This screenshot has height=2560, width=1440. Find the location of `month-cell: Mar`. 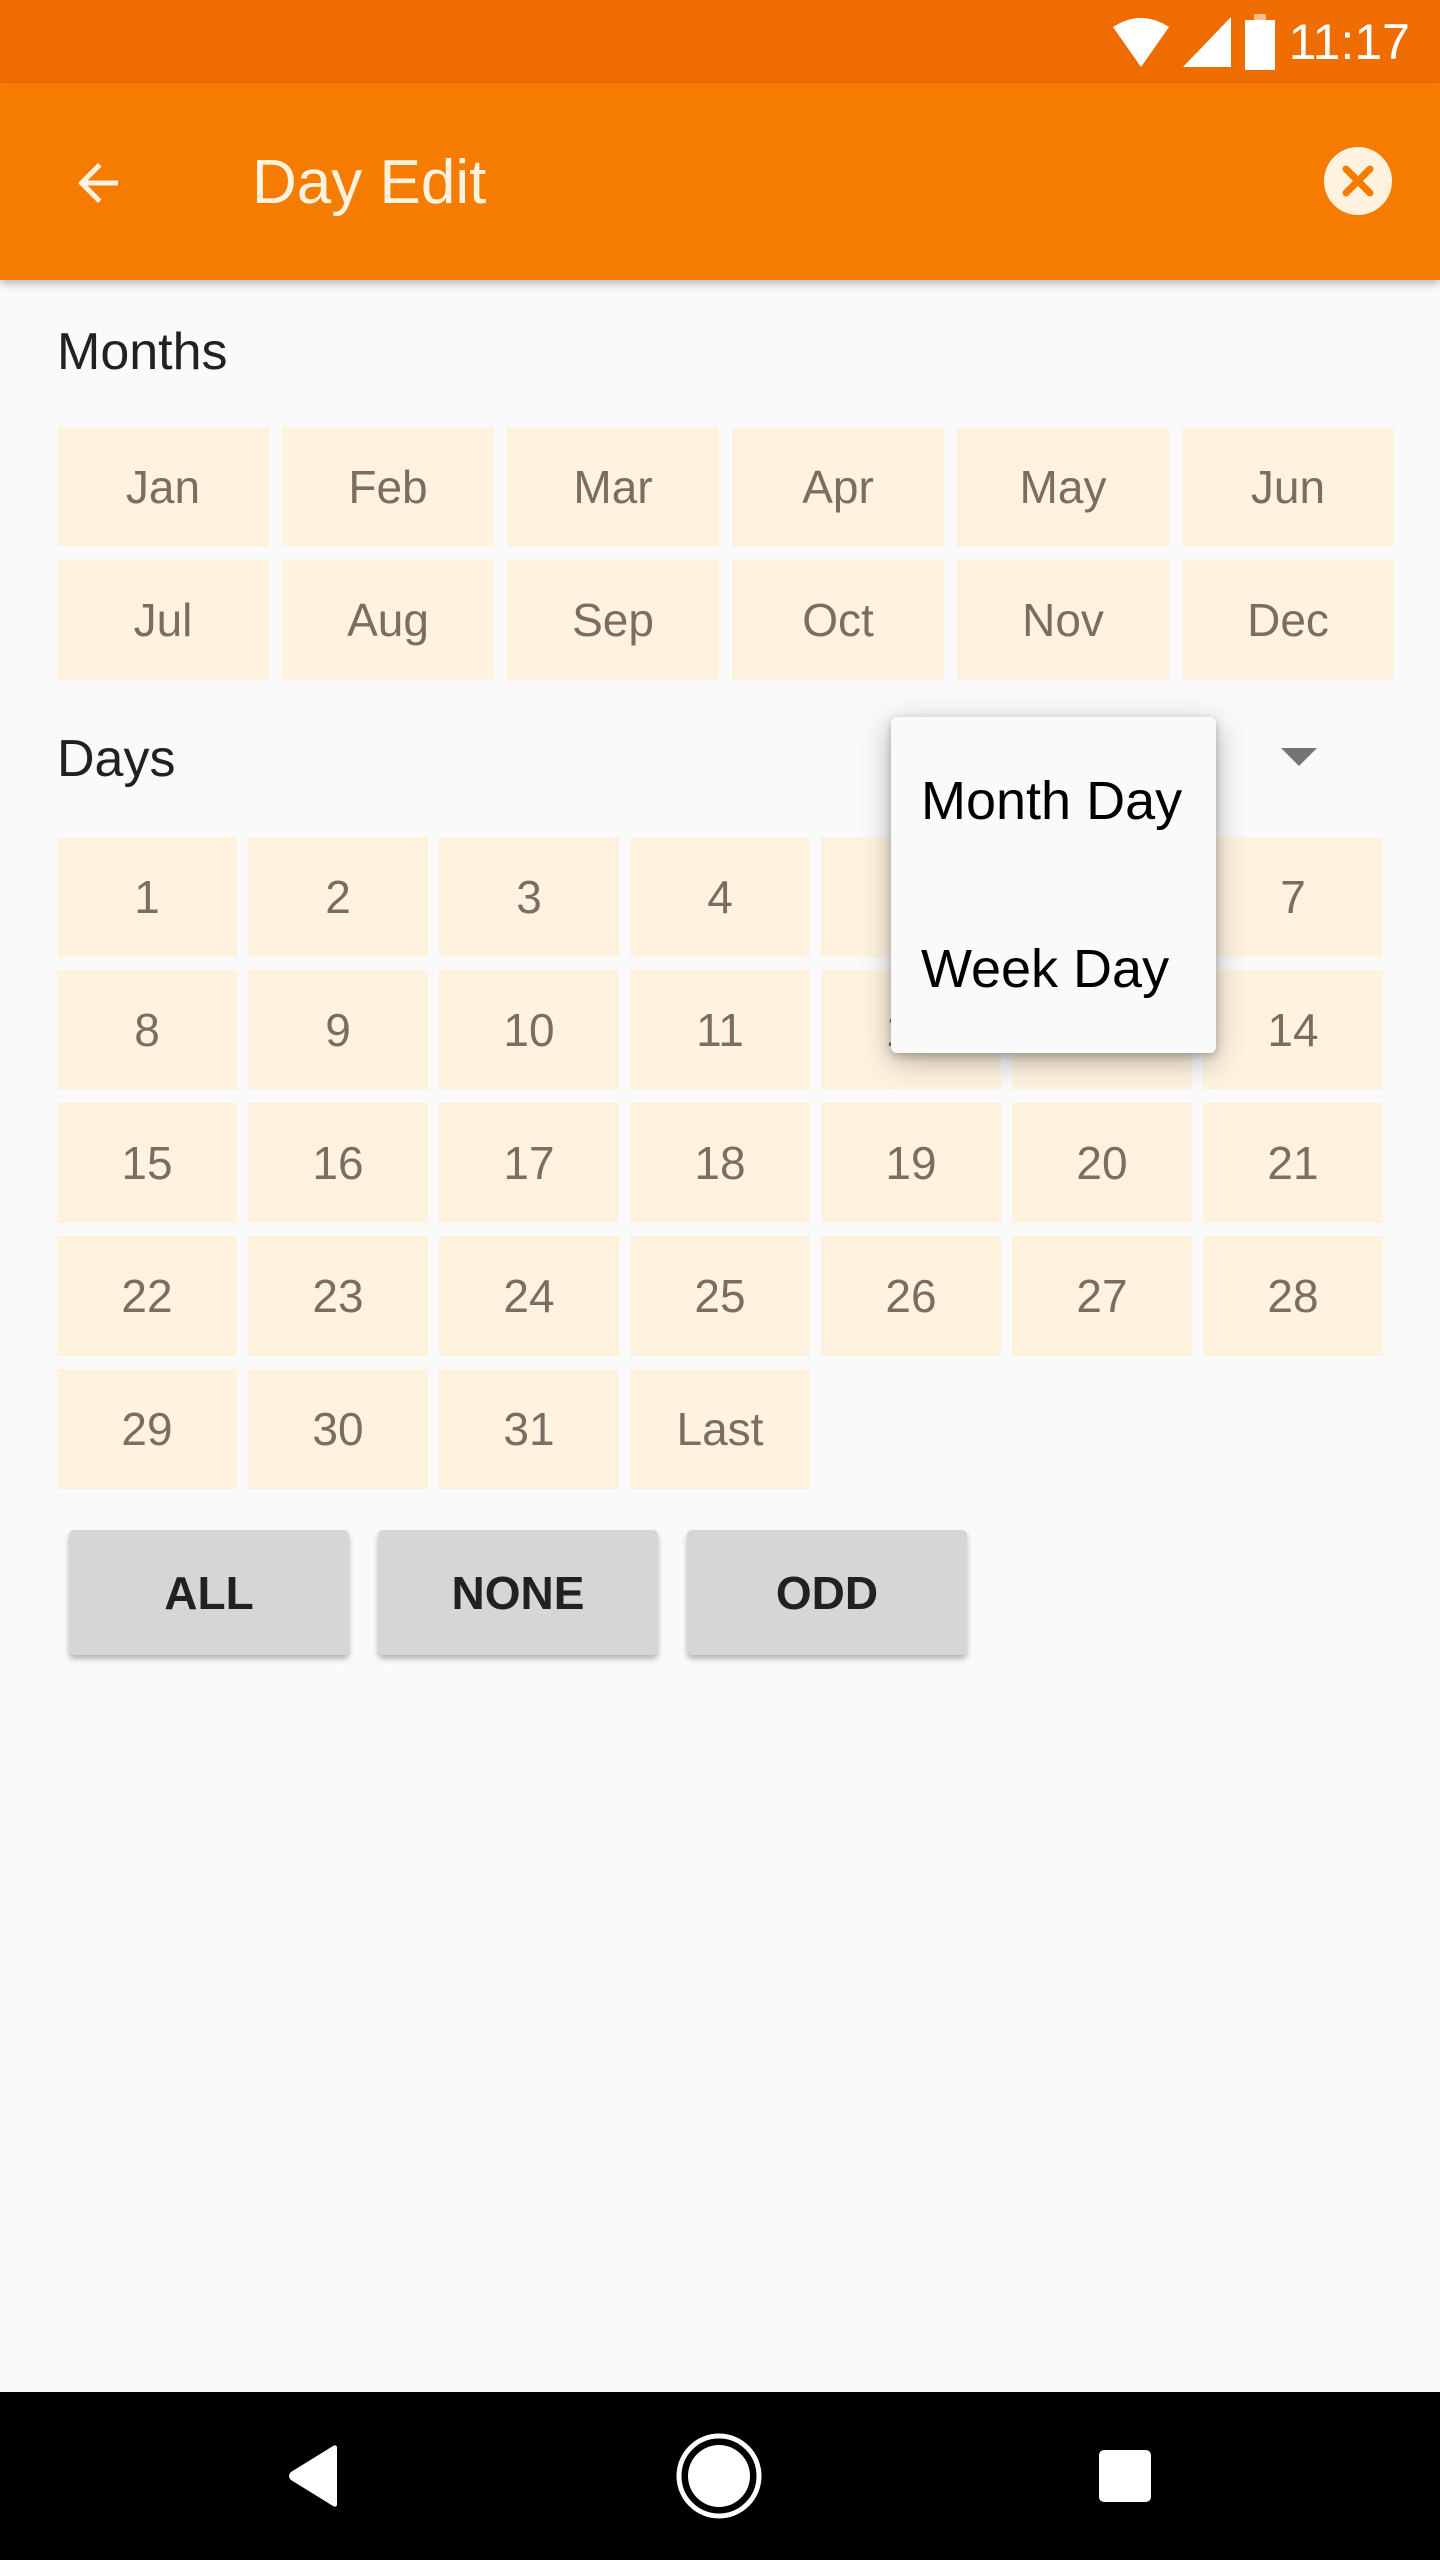

month-cell: Mar is located at coordinates (613, 487).